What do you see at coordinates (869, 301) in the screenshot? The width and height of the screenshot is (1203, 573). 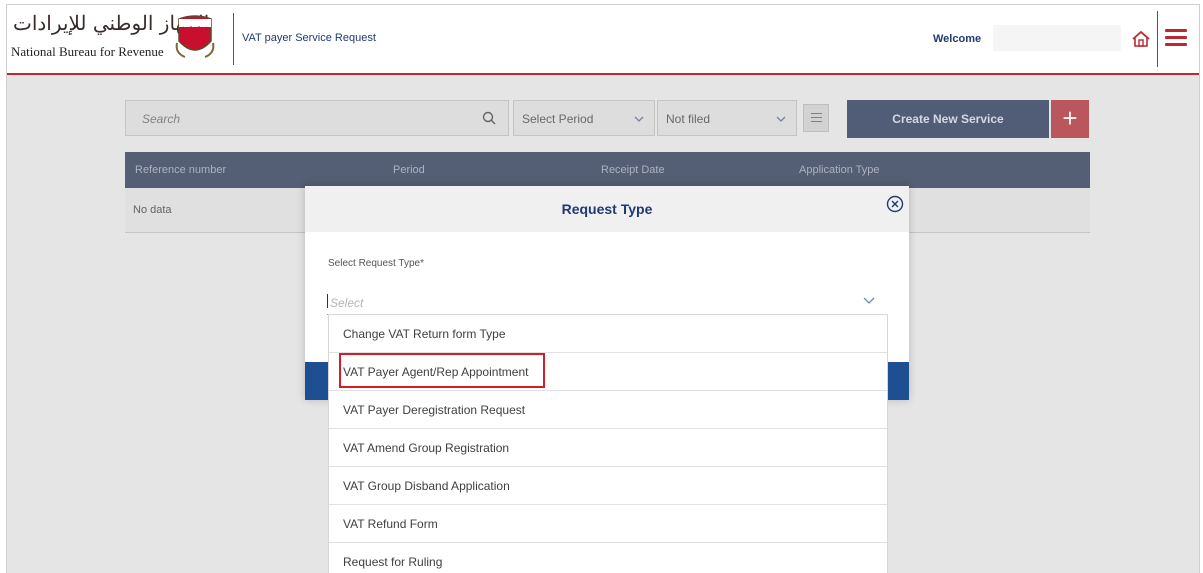 I see `chevron-down-icon` at bounding box center [869, 301].